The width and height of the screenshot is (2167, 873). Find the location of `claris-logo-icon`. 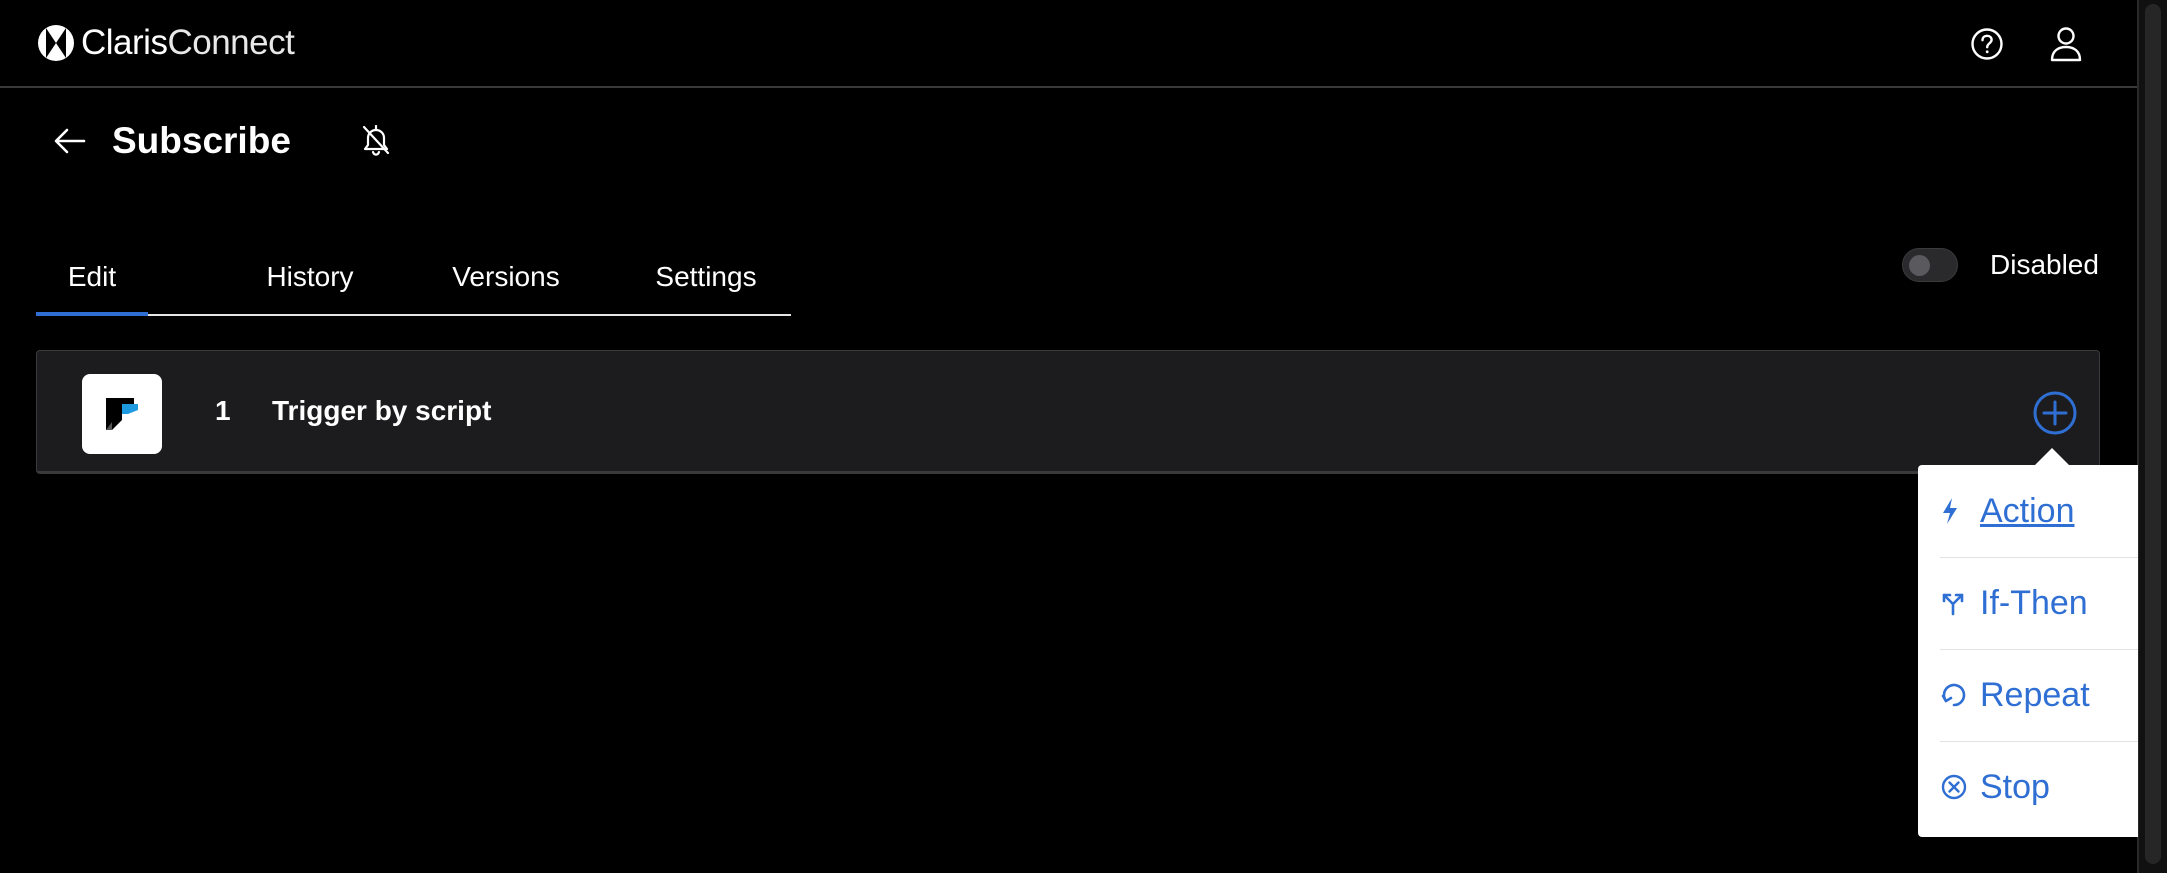

claris-logo-icon is located at coordinates (56, 43).